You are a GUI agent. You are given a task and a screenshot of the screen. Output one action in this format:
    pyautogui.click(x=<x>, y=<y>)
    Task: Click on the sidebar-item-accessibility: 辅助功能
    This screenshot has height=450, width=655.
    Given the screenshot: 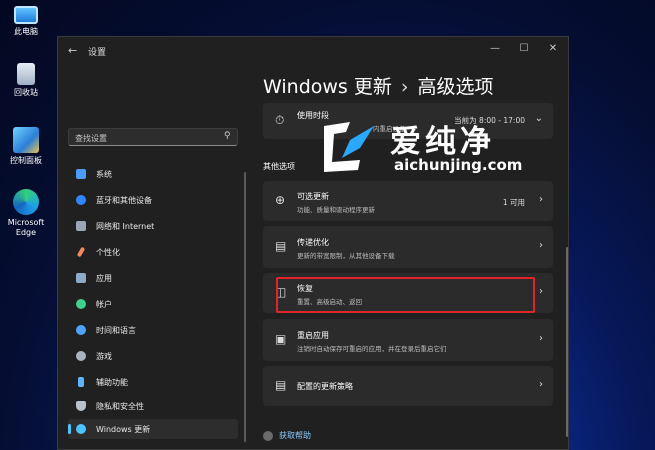 What is the action you would take?
    pyautogui.click(x=153, y=382)
    